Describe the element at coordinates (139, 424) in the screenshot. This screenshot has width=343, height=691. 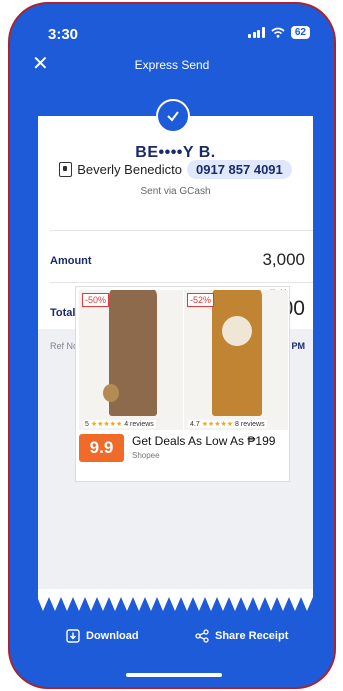
I see `review-count: 4 reviews` at that location.